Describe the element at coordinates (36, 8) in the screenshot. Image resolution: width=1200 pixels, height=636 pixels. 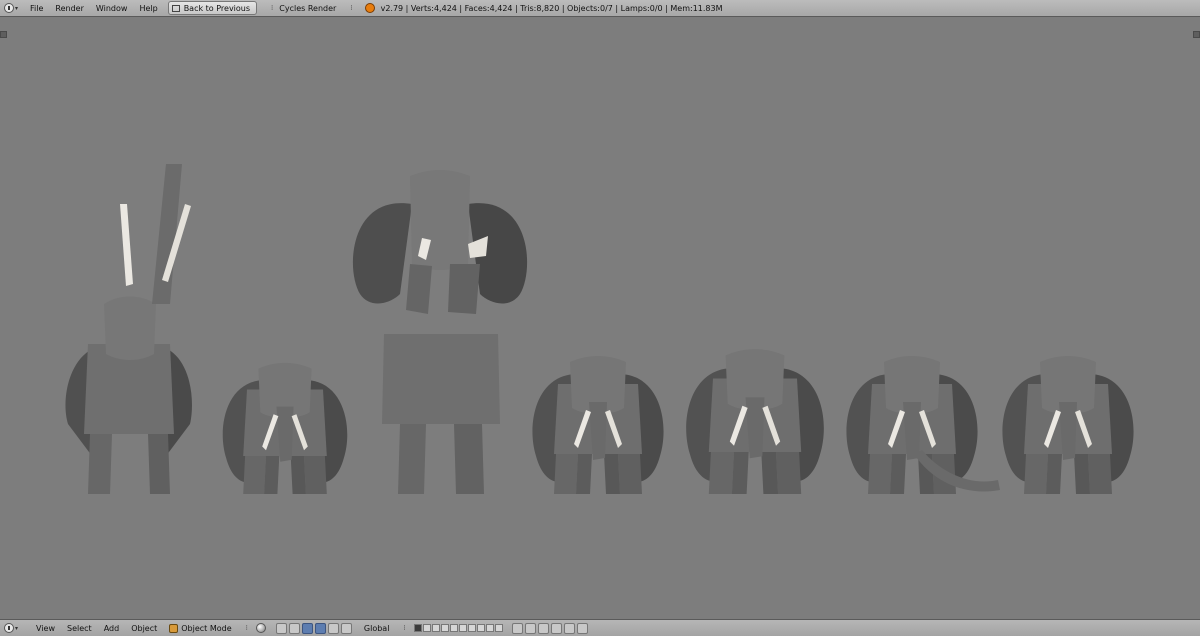
I see `menu-file: File` at that location.